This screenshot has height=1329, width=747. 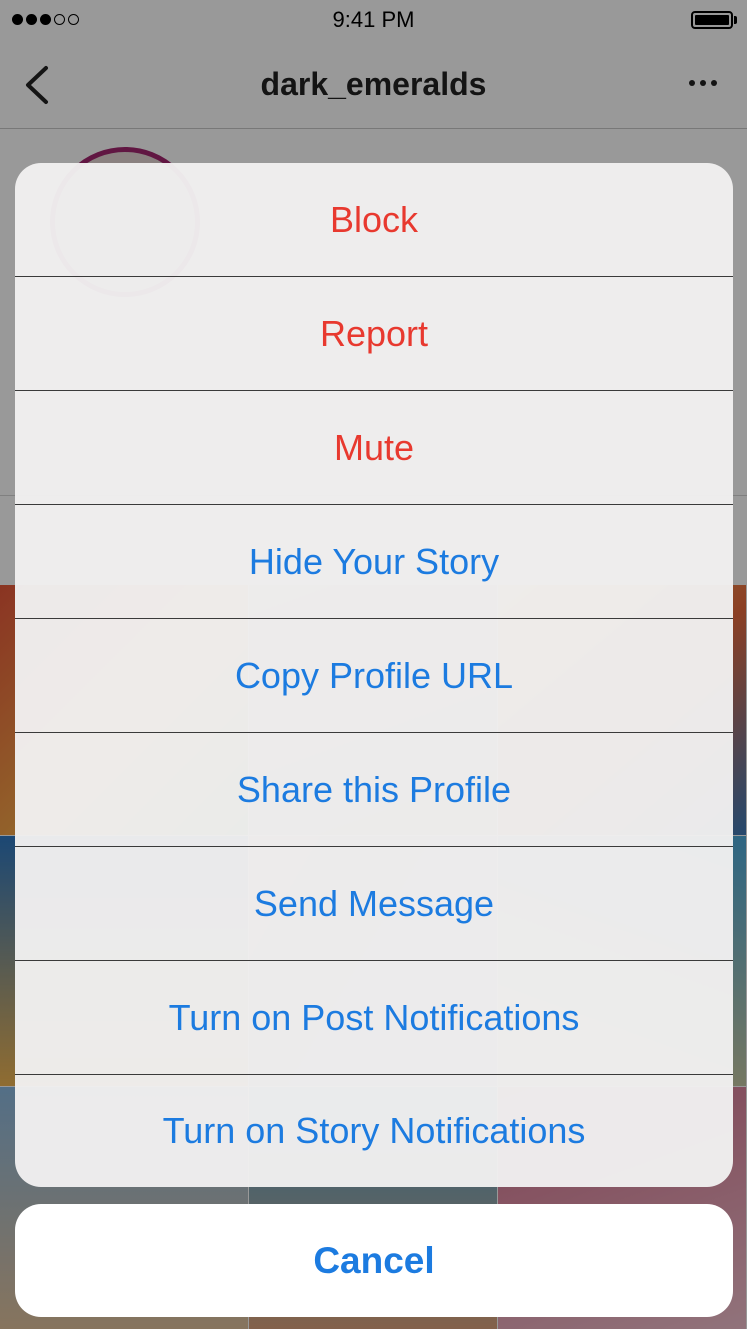 I want to click on share-this-profile-button: Share this Profile, so click(x=374, y=789).